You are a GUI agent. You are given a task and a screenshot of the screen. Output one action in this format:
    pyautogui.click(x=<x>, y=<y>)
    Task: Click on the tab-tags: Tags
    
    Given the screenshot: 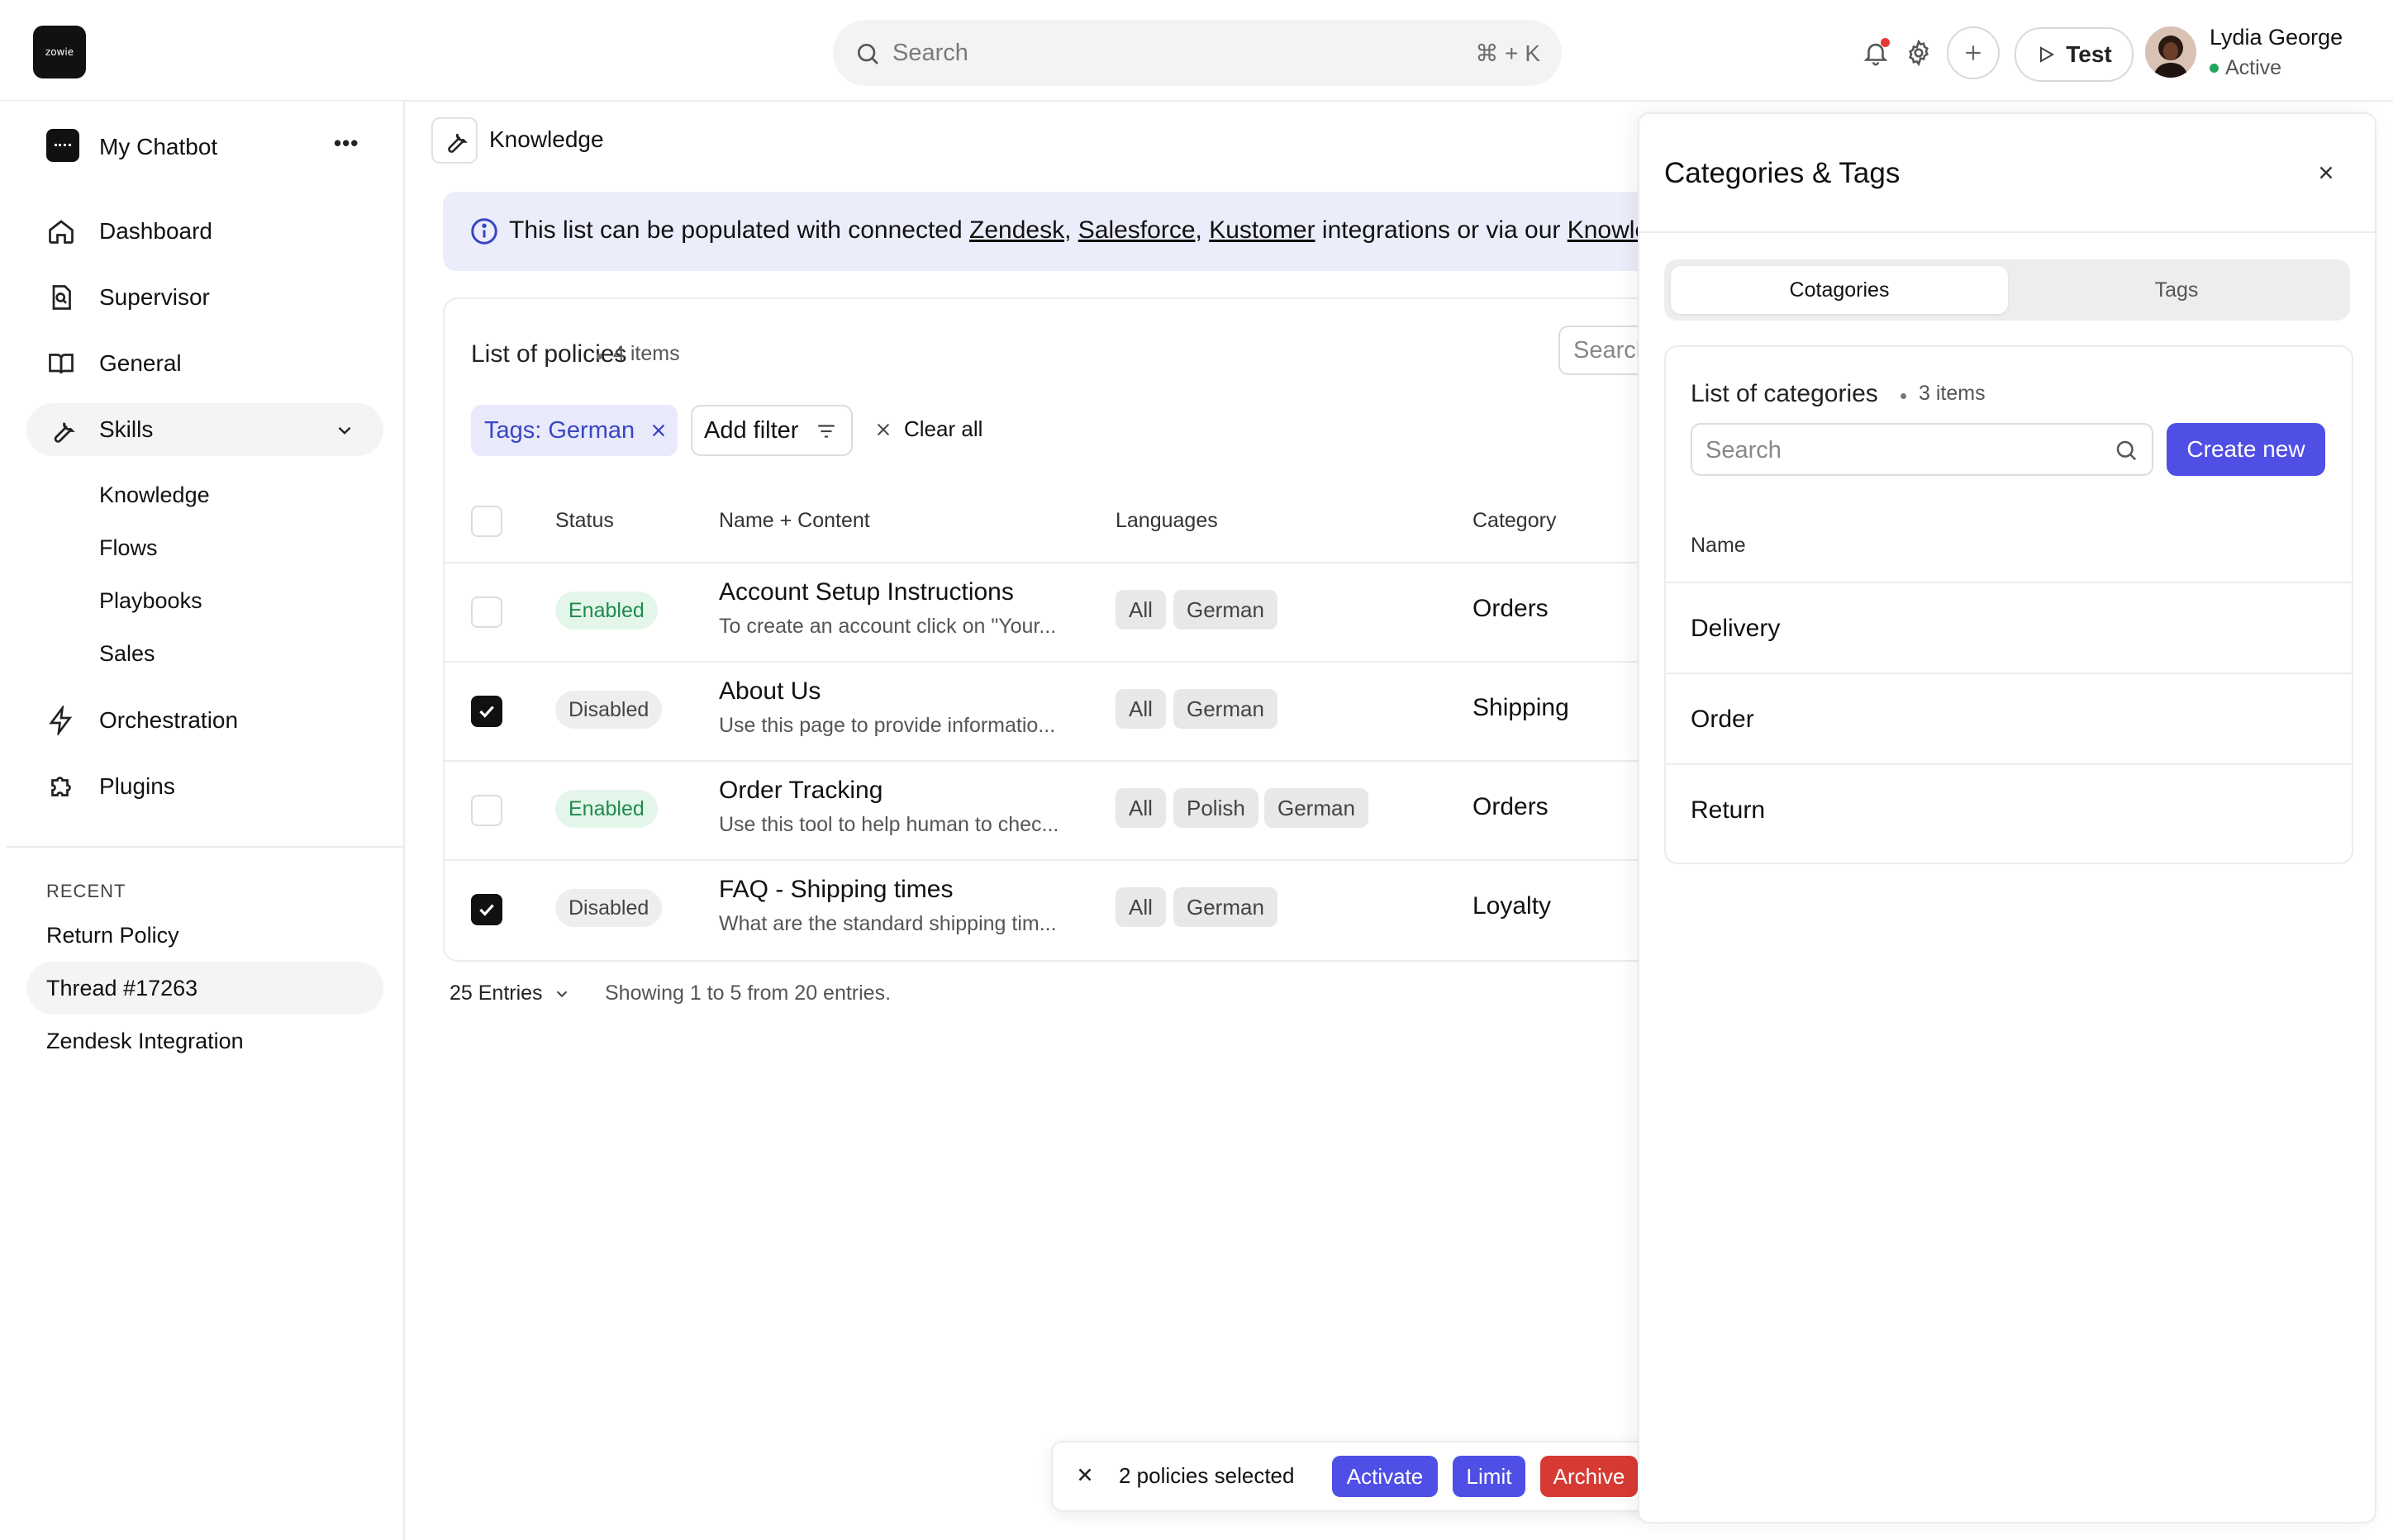 What is the action you would take?
    pyautogui.click(x=2176, y=290)
    